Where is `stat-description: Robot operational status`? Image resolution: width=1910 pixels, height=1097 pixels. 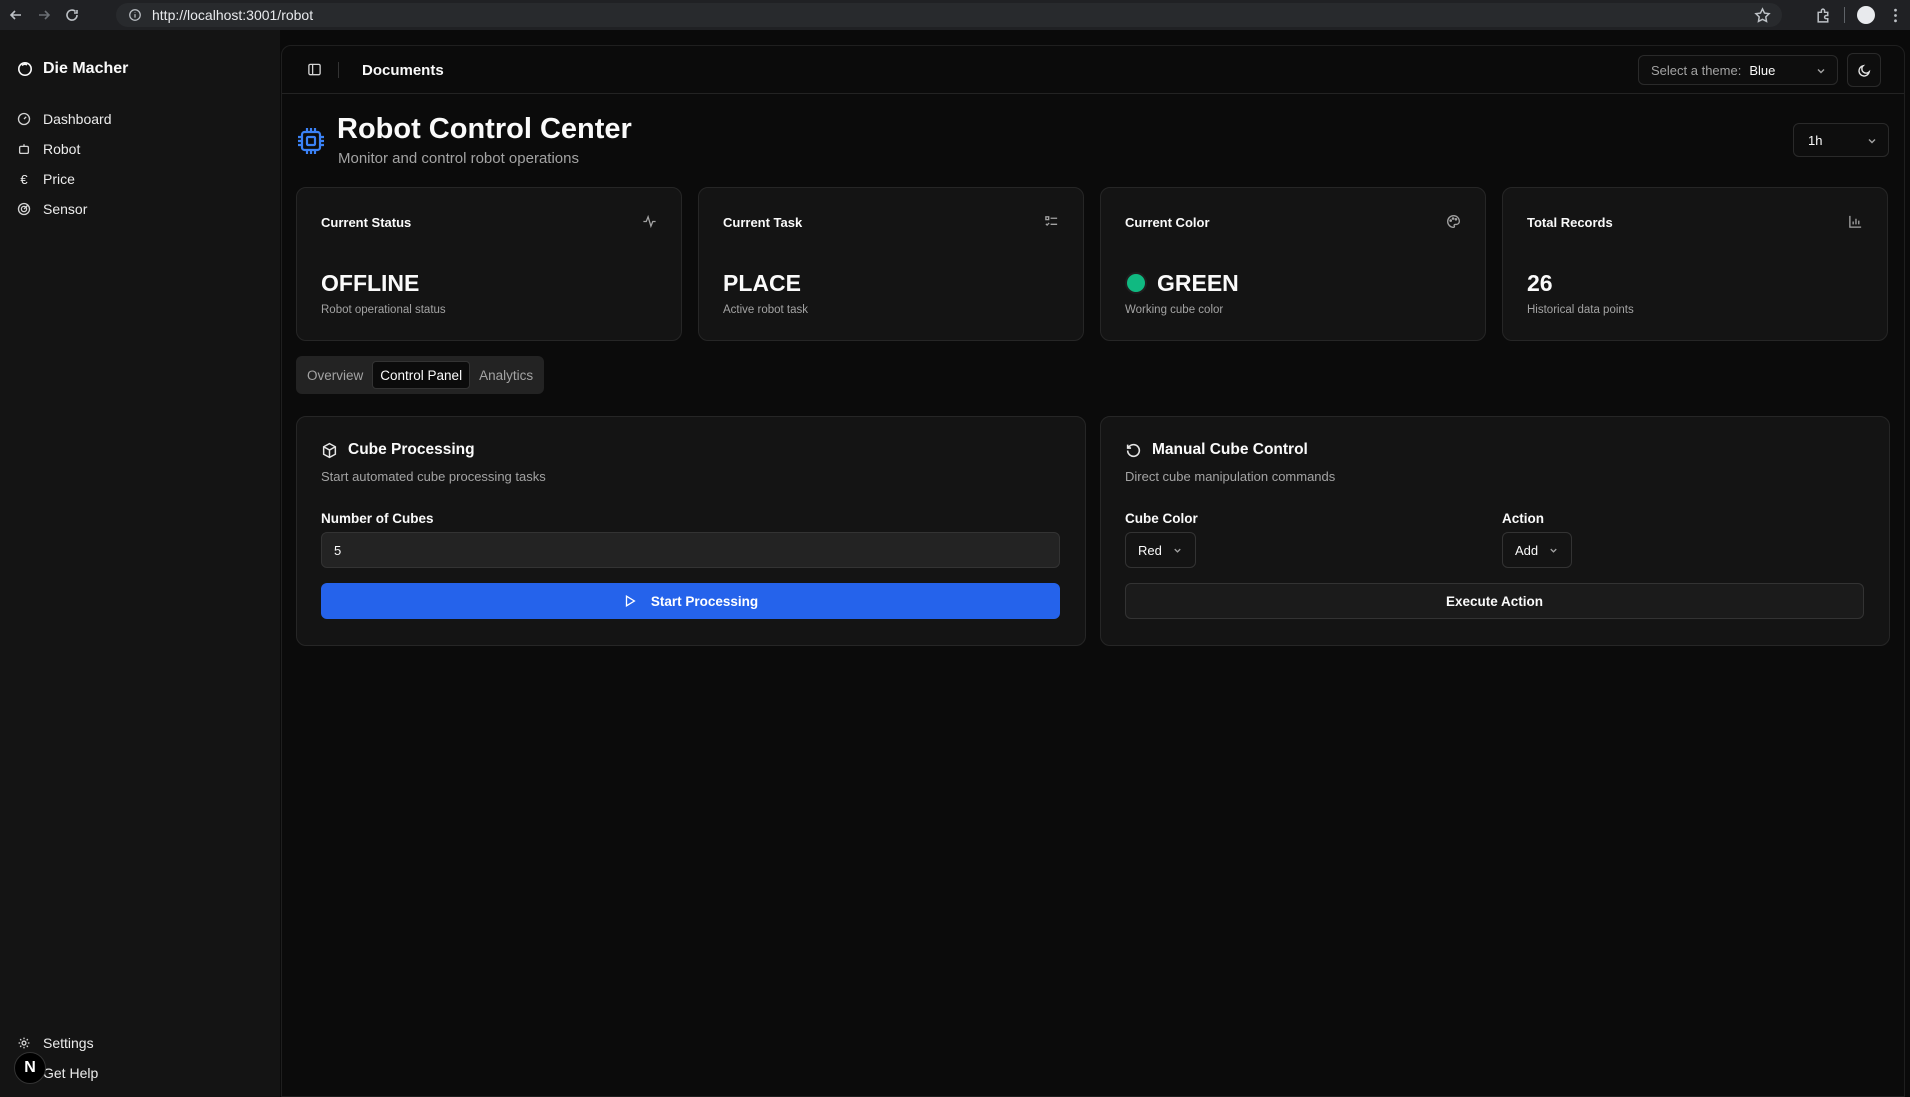
stat-description: Robot operational status is located at coordinates (383, 310).